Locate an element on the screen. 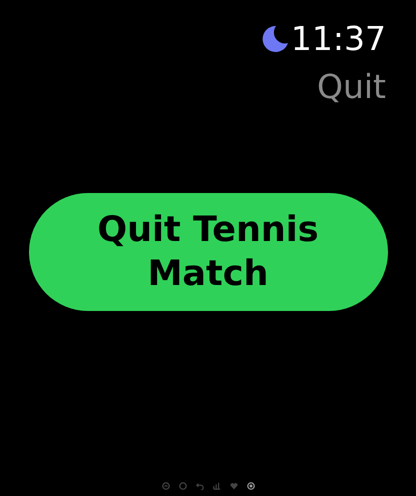 The height and width of the screenshot is (496, 416). clock-time: 11:37 is located at coordinates (338, 39).